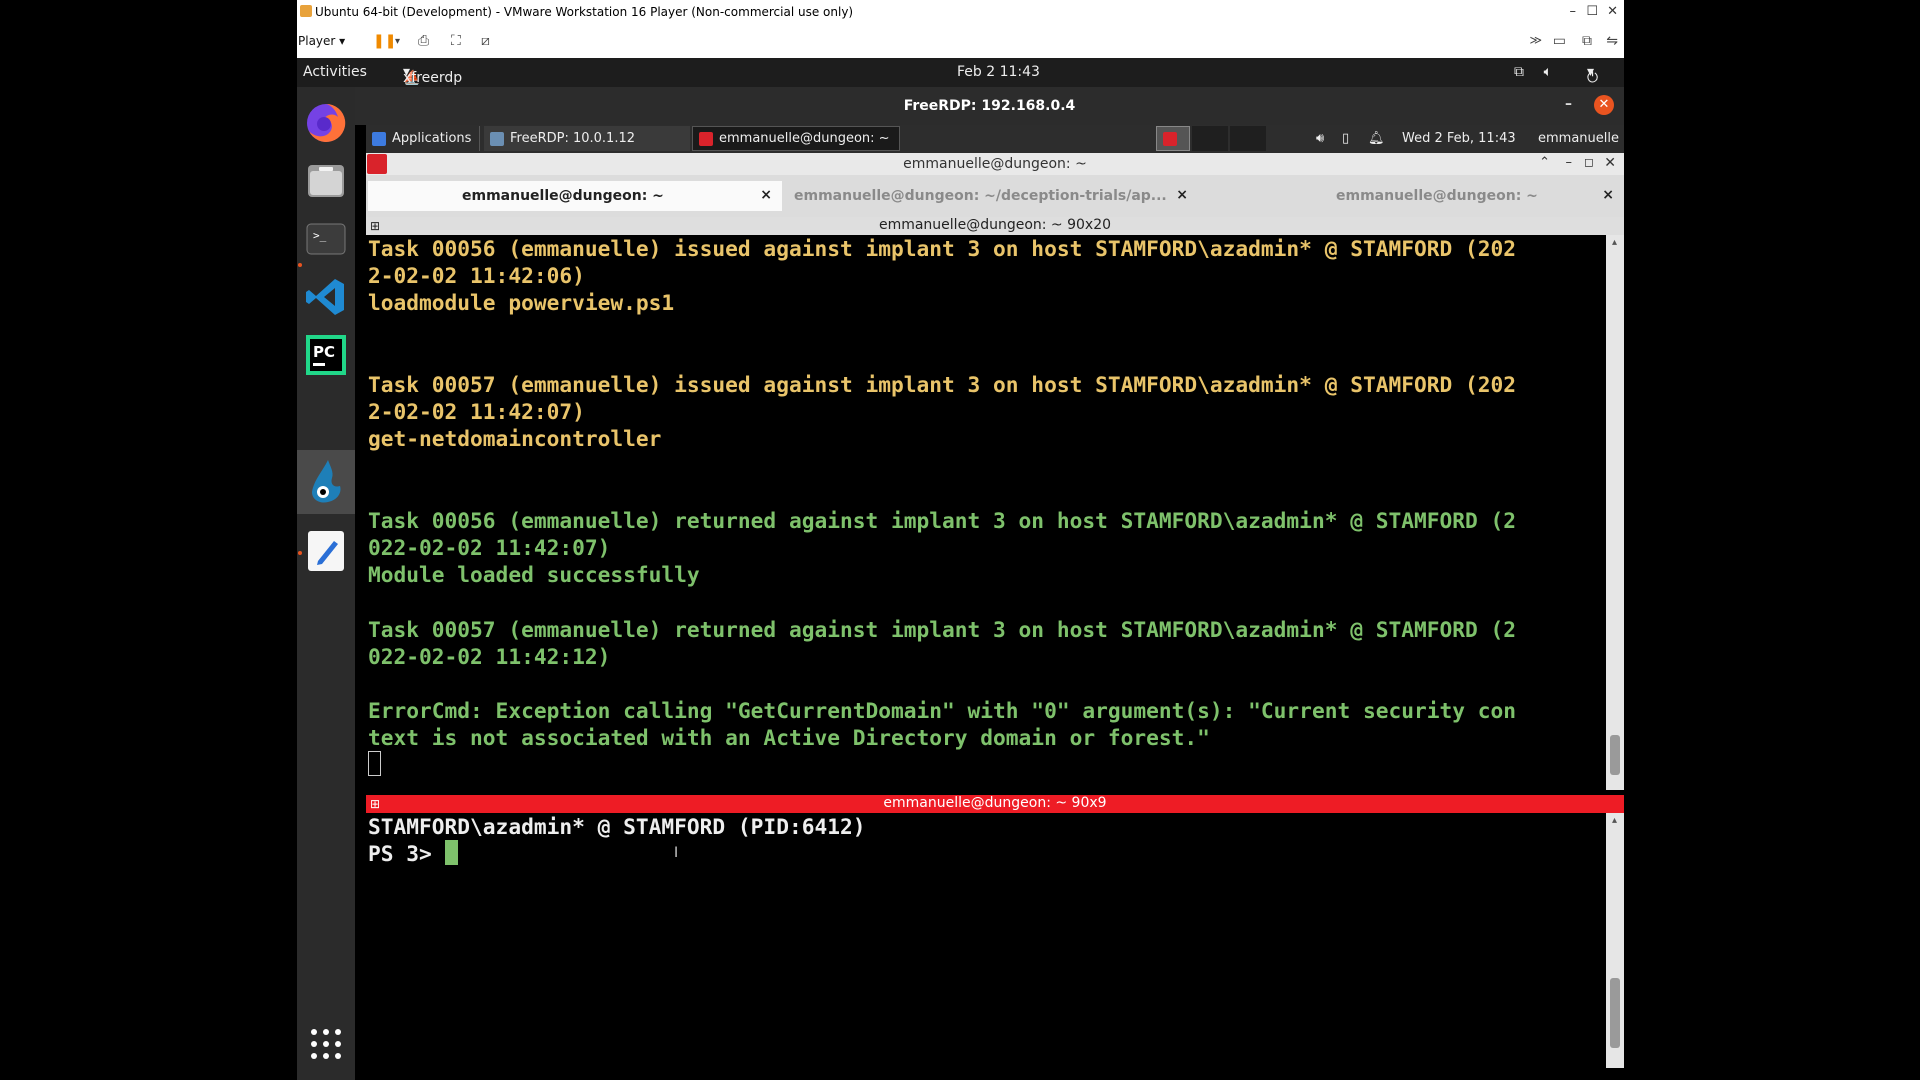 This screenshot has height=1080, width=1920. Describe the element at coordinates (1592, 75) in the screenshot. I see `system-menu: ⏻ ▾` at that location.